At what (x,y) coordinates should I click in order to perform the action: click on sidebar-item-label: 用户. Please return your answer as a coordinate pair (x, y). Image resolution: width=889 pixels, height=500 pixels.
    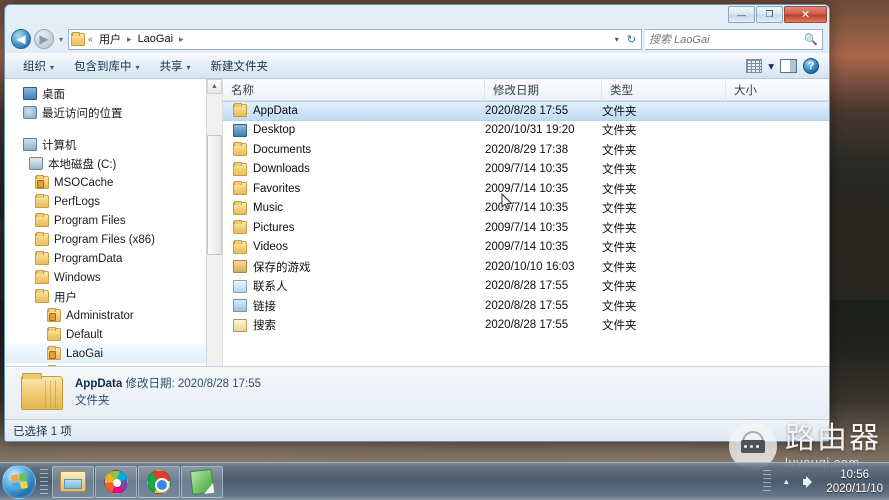
    Looking at the image, I should click on (65, 297).